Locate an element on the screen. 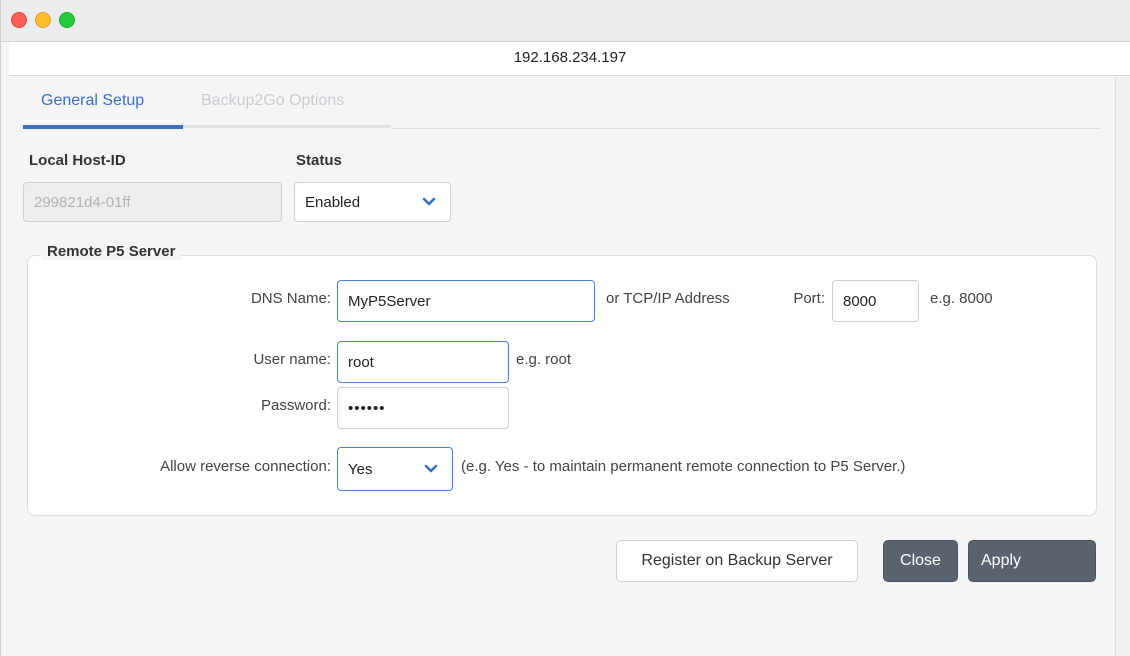  port-hint: e.g. 8000 is located at coordinates (961, 298).